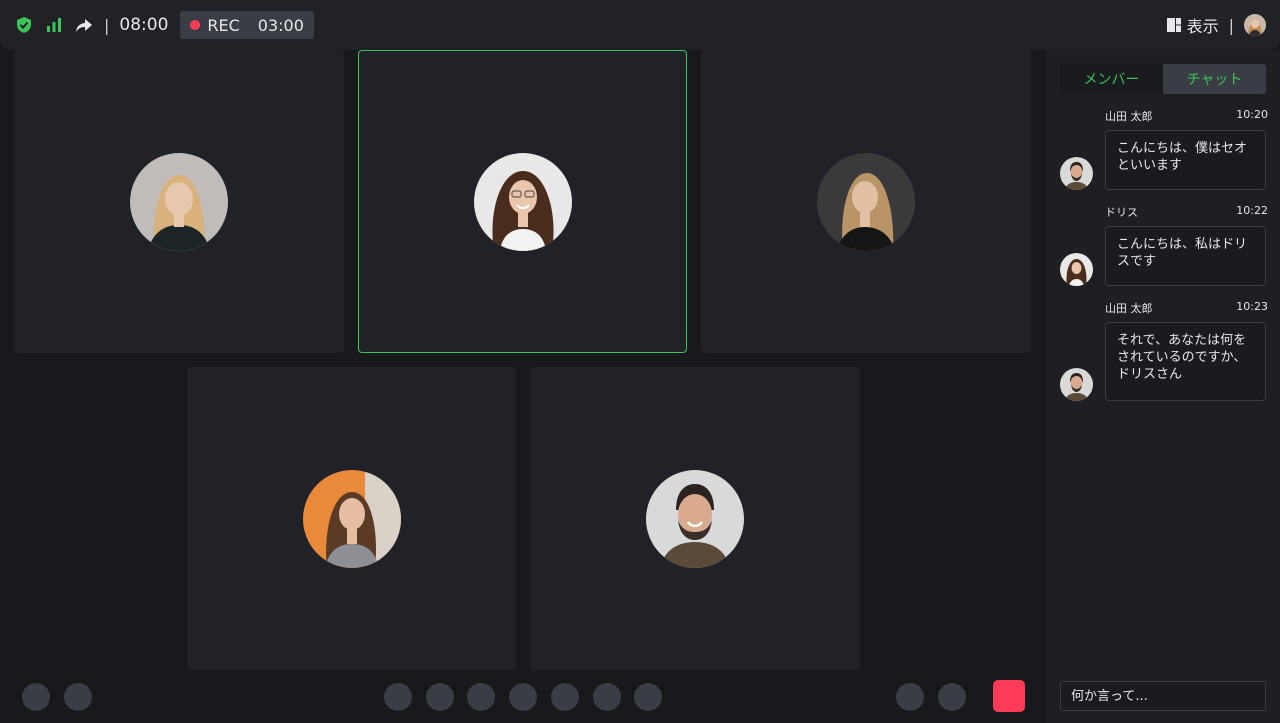  What do you see at coordinates (1163, 696) in the screenshot?
I see `chat-input` at bounding box center [1163, 696].